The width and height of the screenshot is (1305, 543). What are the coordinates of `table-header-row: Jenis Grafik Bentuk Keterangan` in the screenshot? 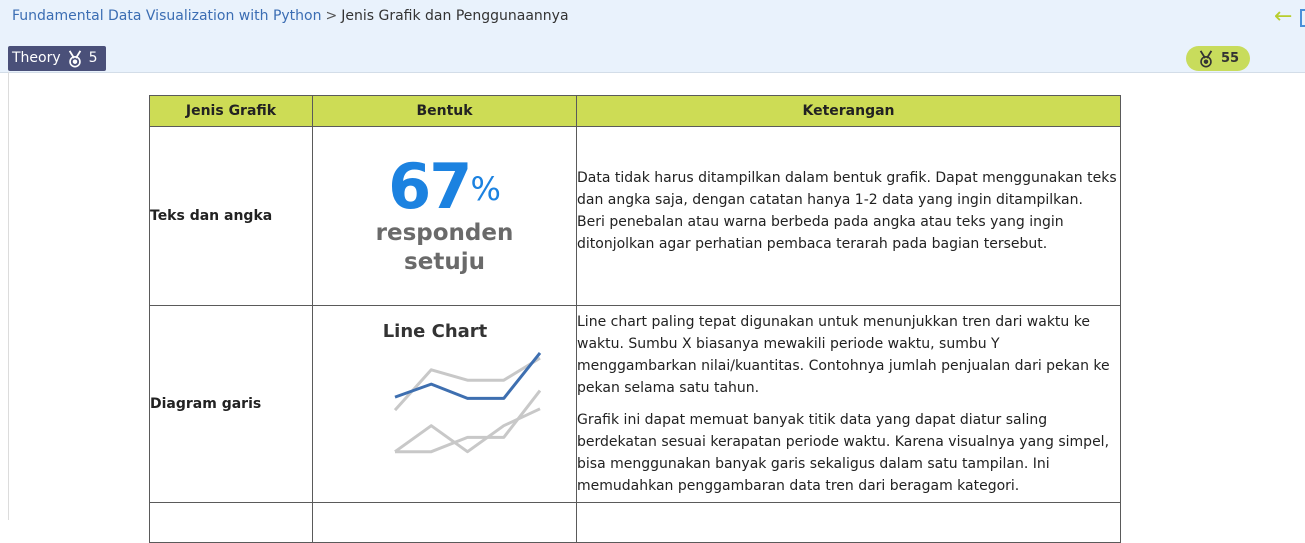 It's located at (635, 111).